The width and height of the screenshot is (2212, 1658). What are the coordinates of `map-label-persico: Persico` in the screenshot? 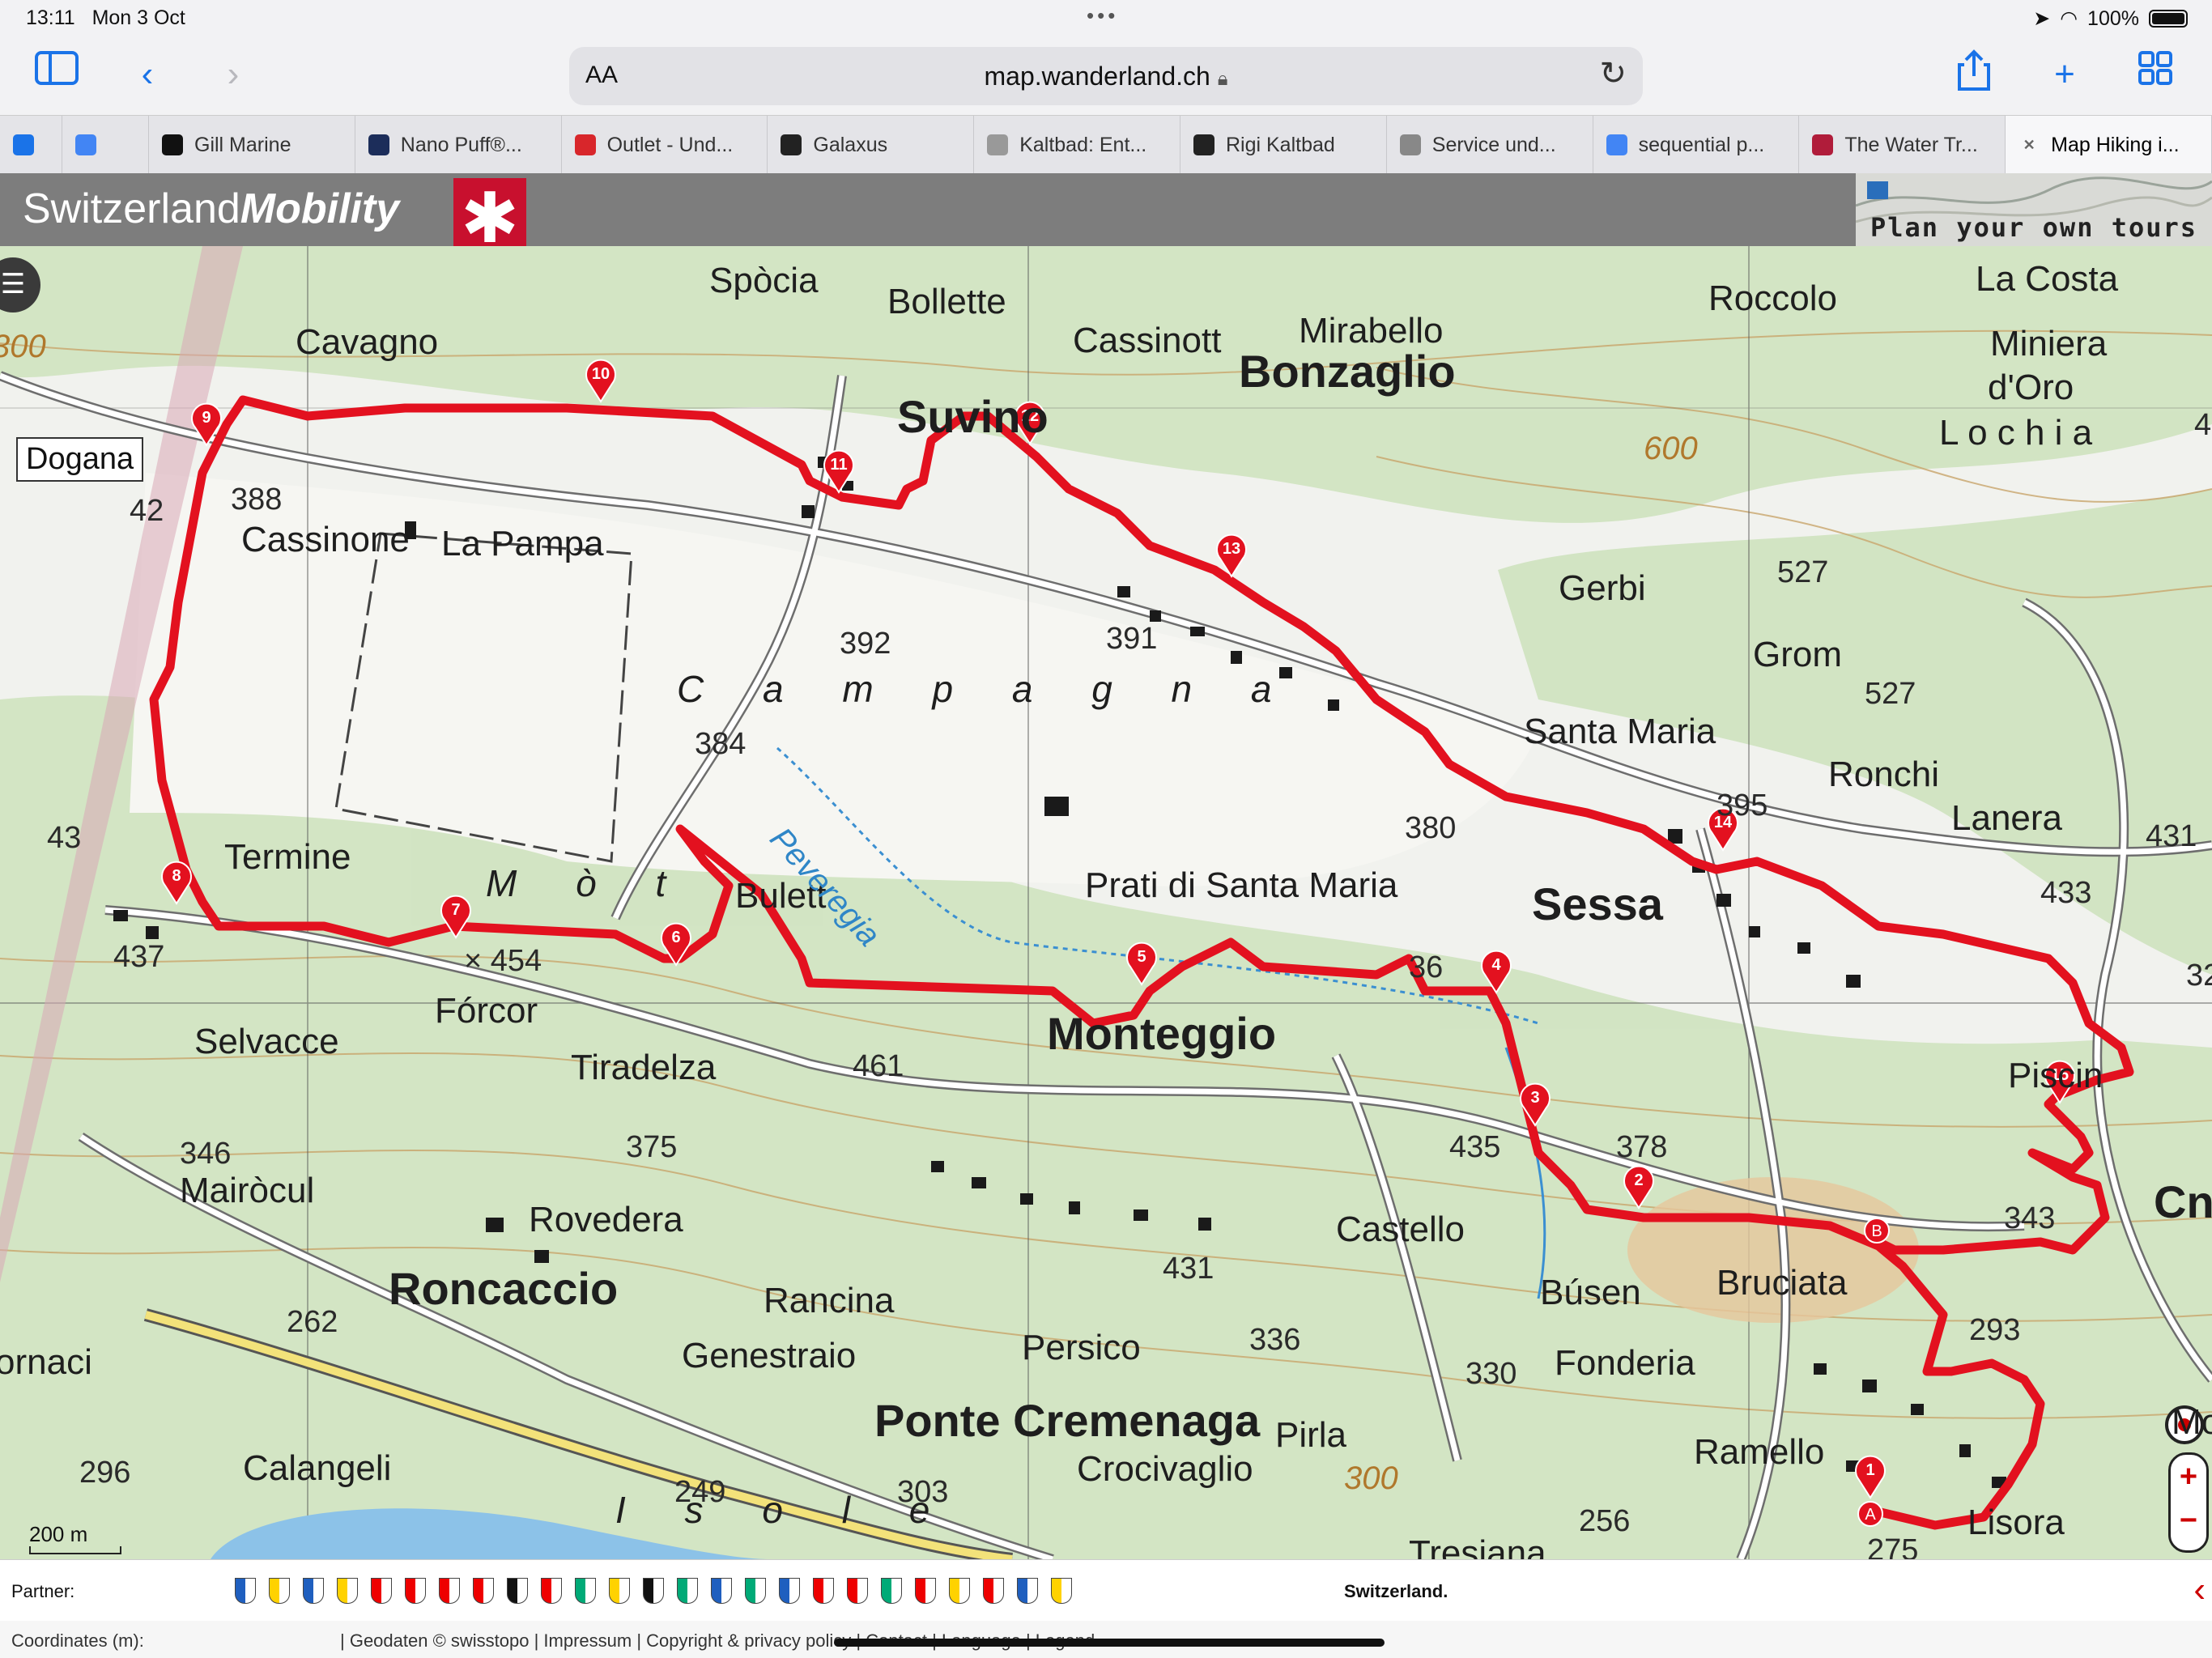 It's located at (1081, 1347).